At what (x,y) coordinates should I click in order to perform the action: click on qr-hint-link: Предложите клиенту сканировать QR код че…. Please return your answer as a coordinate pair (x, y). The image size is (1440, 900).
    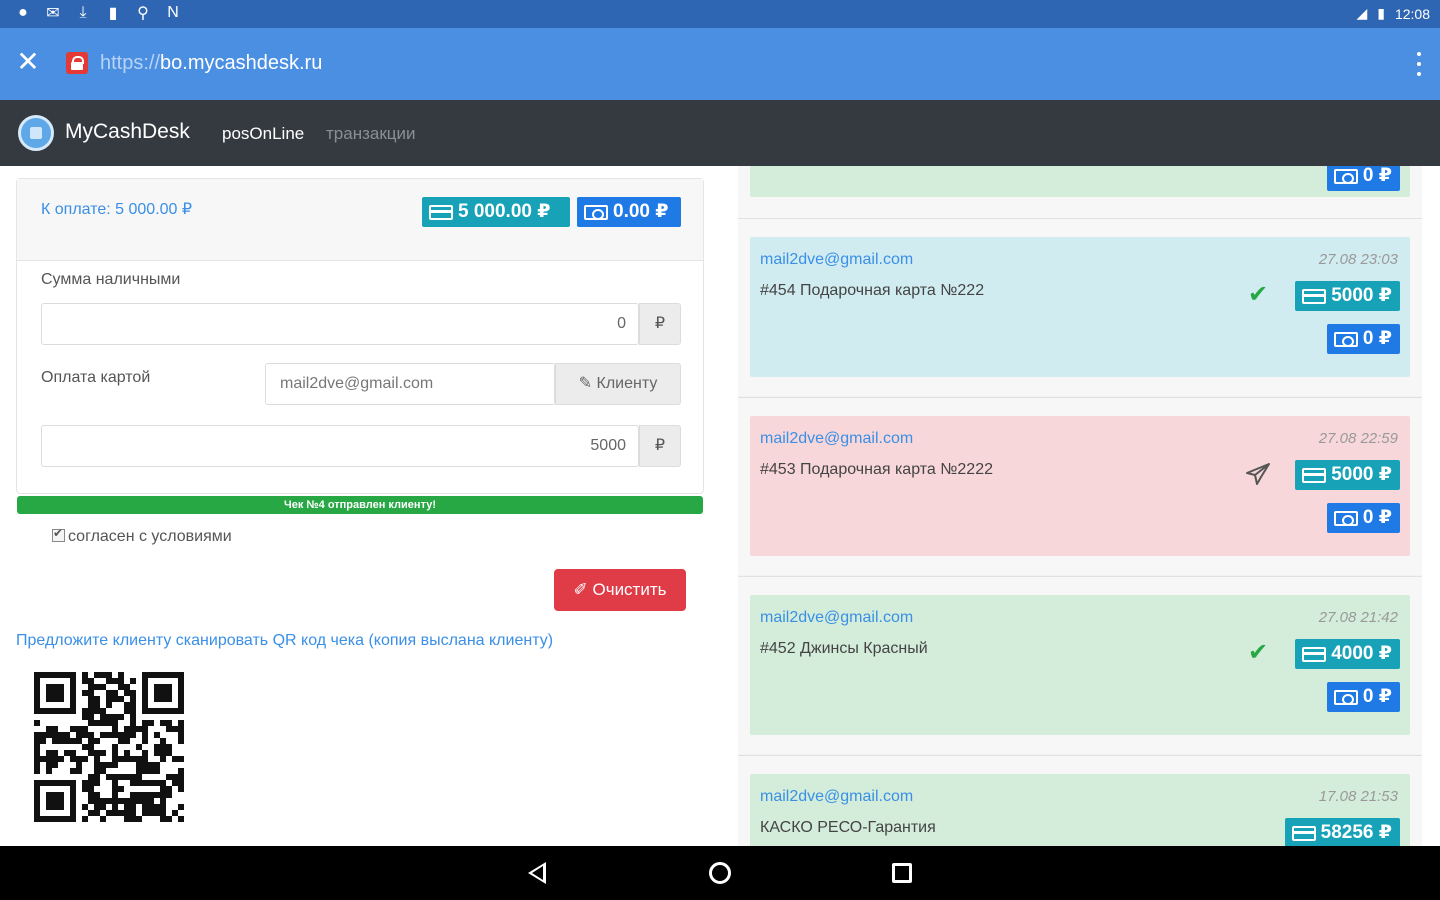
    Looking at the image, I should click on (284, 641).